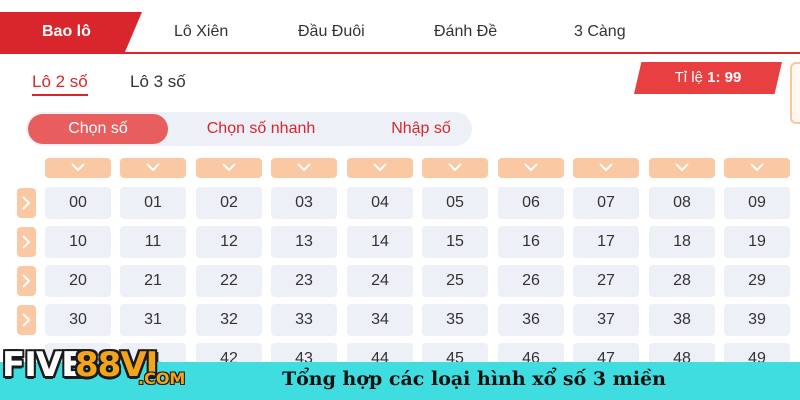 The height and width of the screenshot is (400, 800). What do you see at coordinates (78, 281) in the screenshot?
I see `number-cell: 20` at bounding box center [78, 281].